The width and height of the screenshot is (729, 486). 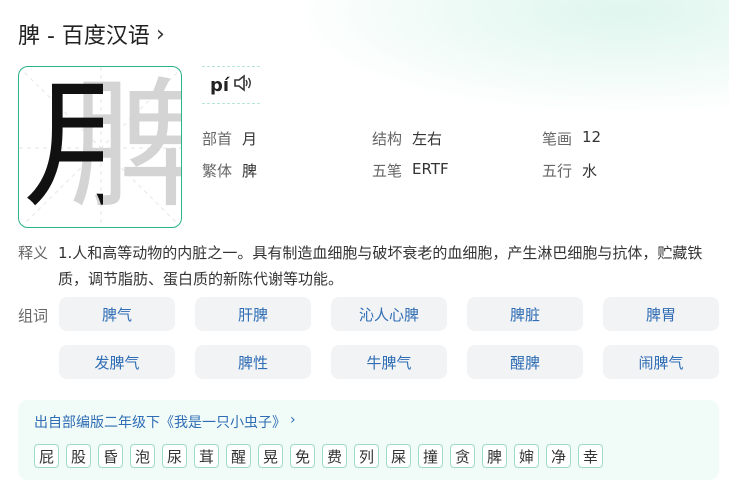 What do you see at coordinates (117, 362) in the screenshot?
I see `word-chip: 发脾气` at bounding box center [117, 362].